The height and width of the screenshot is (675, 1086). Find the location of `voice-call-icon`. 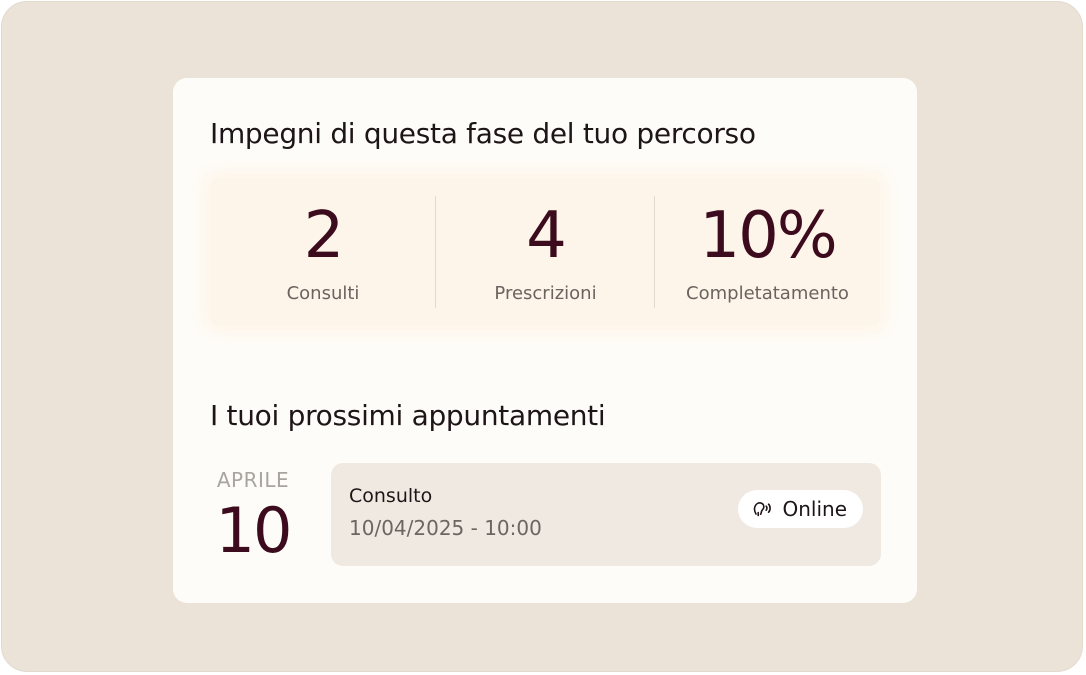

voice-call-icon is located at coordinates (763, 509).